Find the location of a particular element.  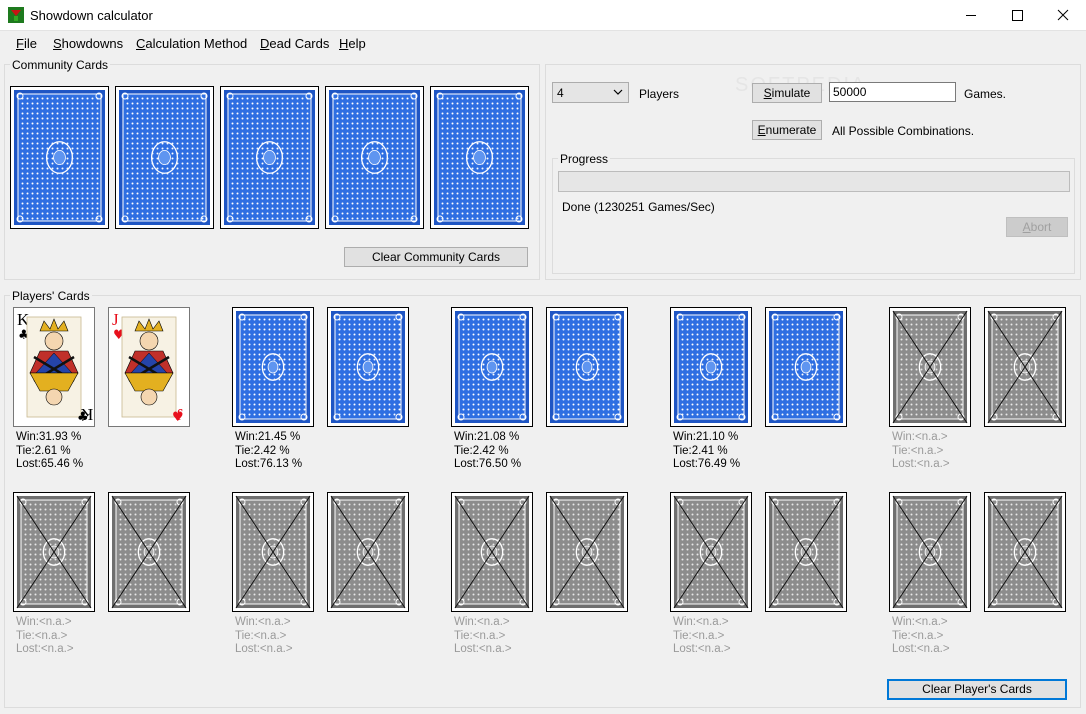

player-1-lost: Lost:65.46 % is located at coordinates (50, 464).